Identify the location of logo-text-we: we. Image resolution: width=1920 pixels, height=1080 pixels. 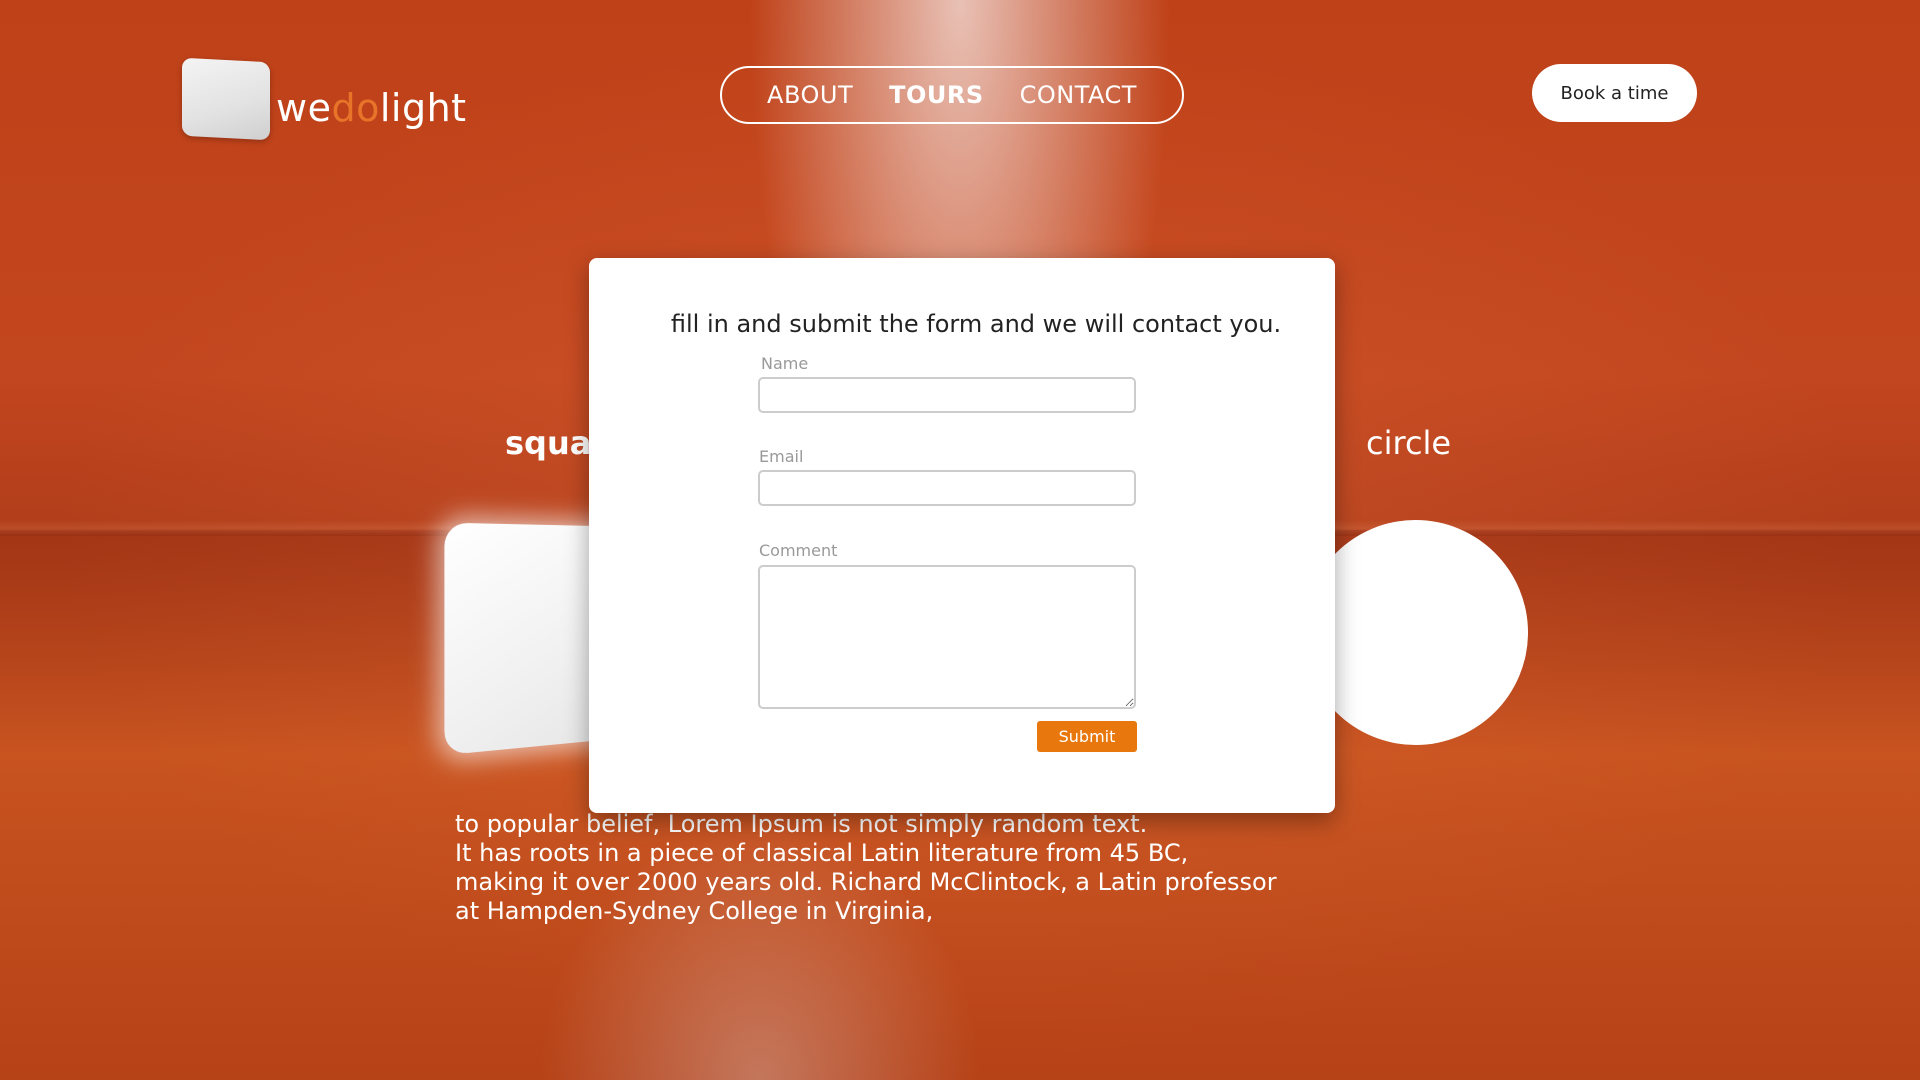
(304, 108).